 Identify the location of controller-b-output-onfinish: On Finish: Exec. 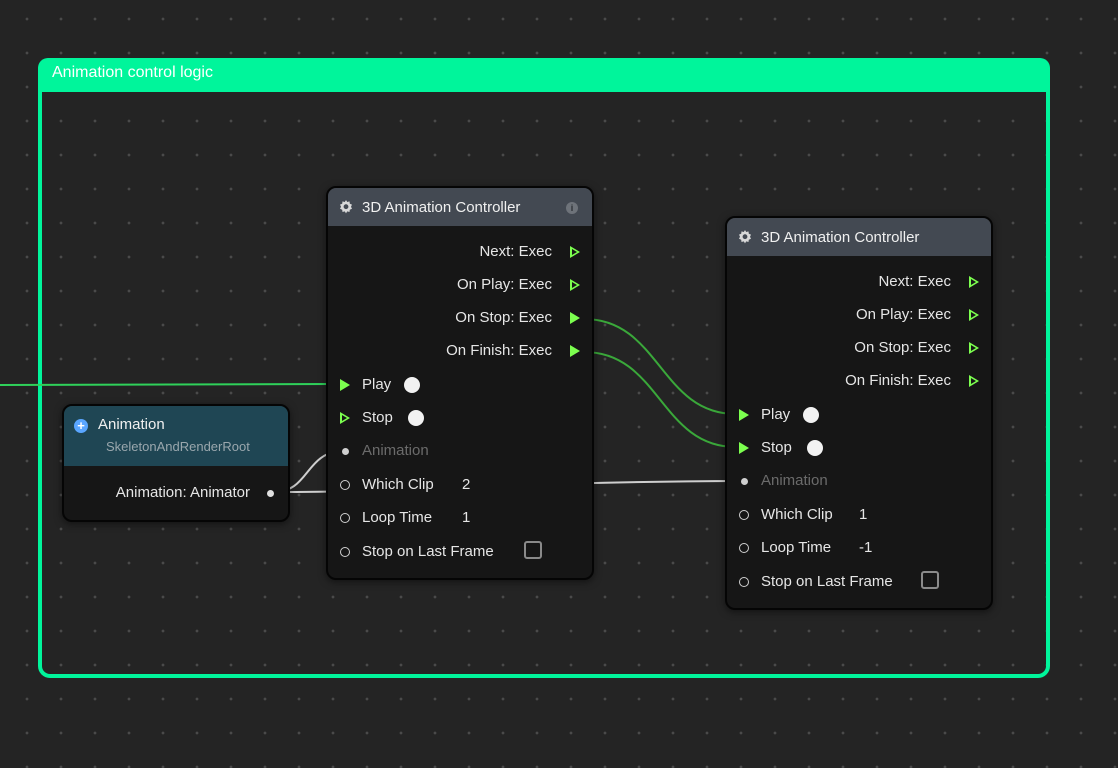
(859, 381).